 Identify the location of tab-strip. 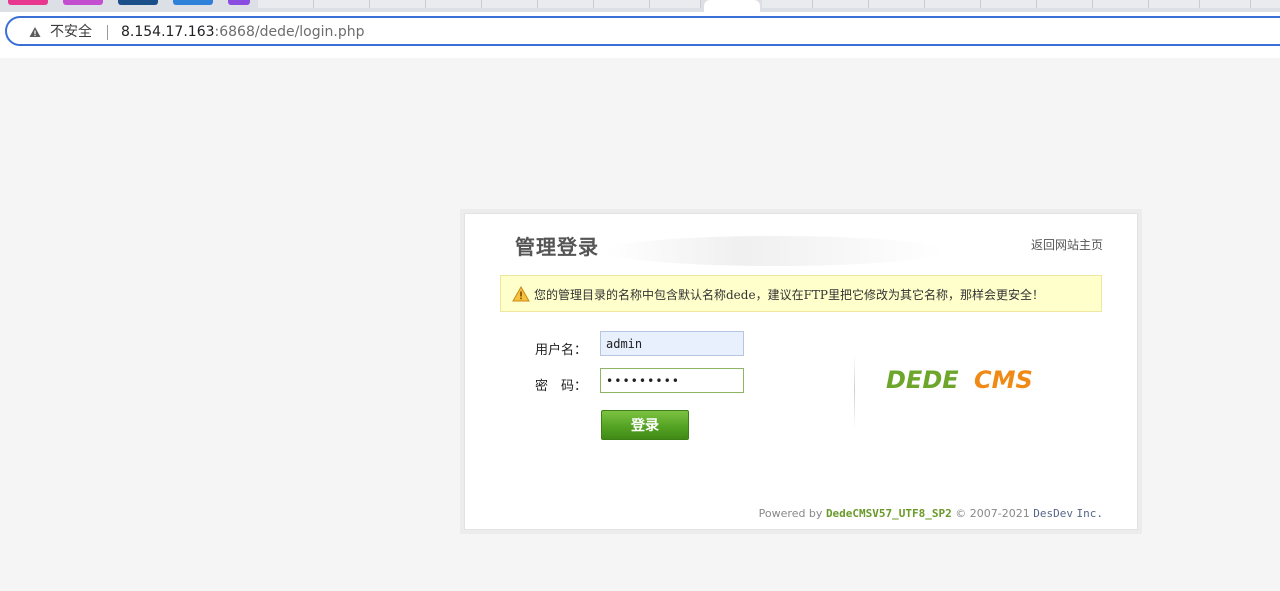
(640, 6).